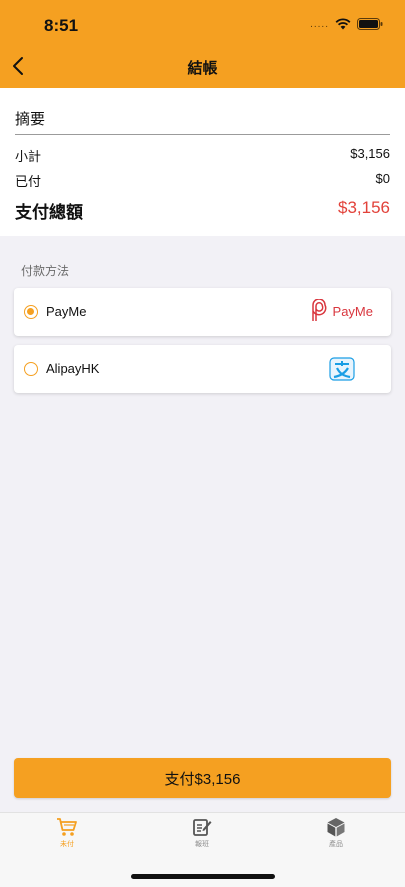 This screenshot has height=887, width=405. I want to click on payme-logo: PayMe, so click(341, 311).